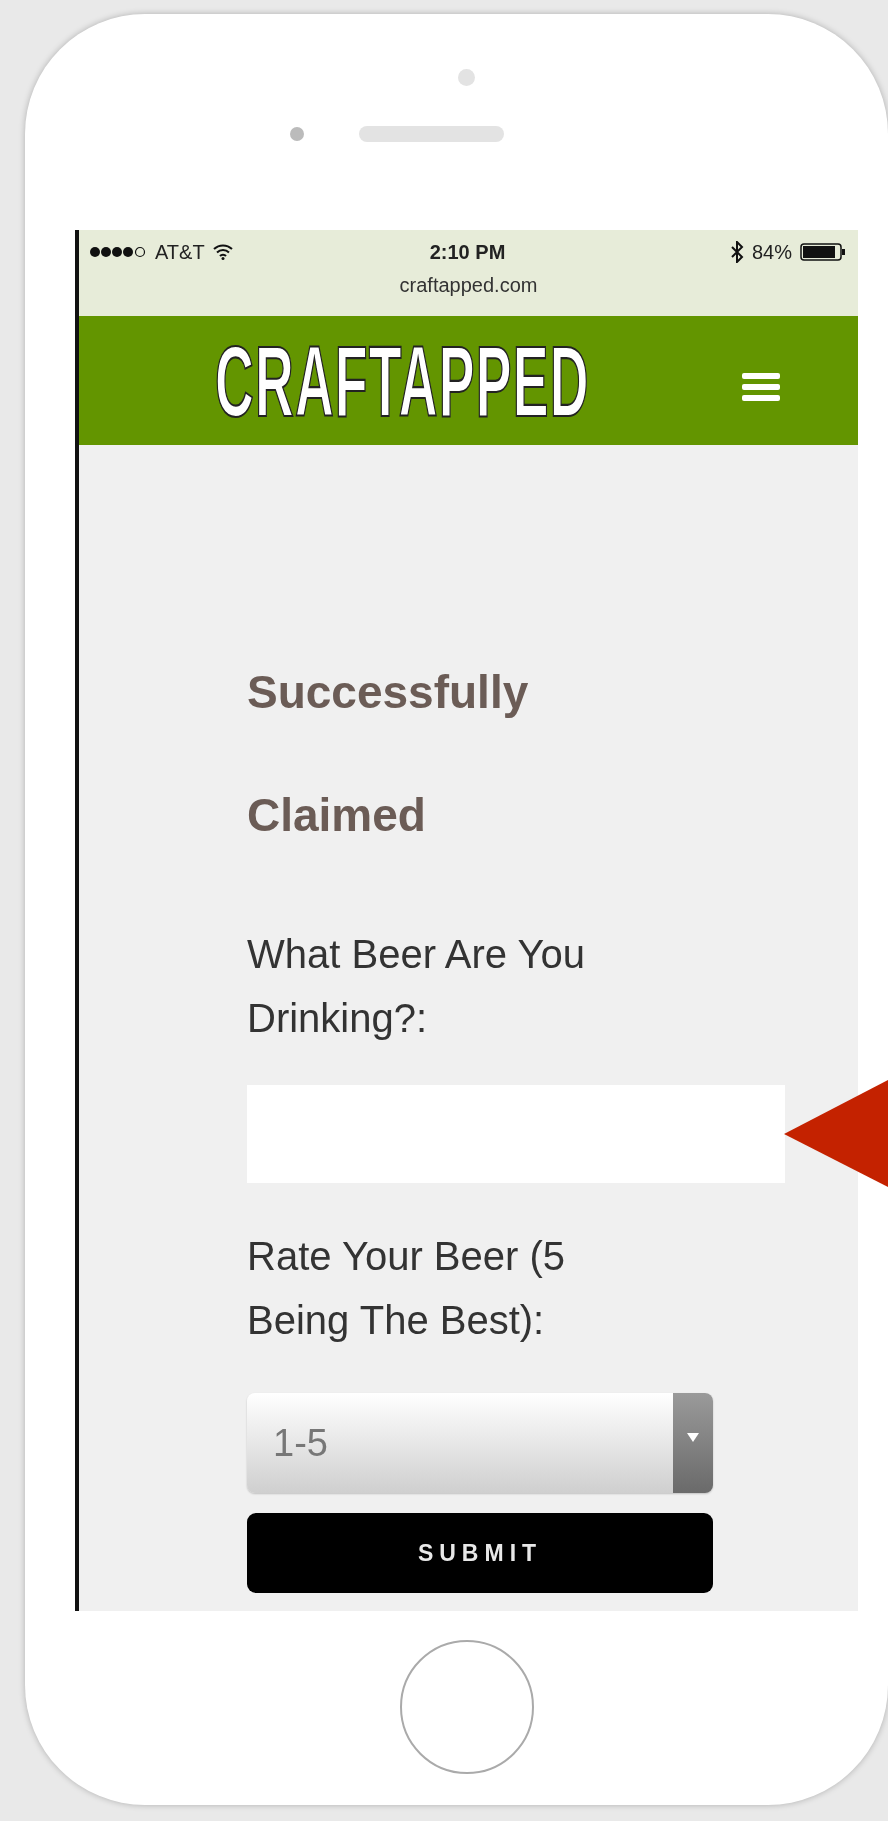 The height and width of the screenshot is (1821, 888). I want to click on signal-icon, so click(118, 252).